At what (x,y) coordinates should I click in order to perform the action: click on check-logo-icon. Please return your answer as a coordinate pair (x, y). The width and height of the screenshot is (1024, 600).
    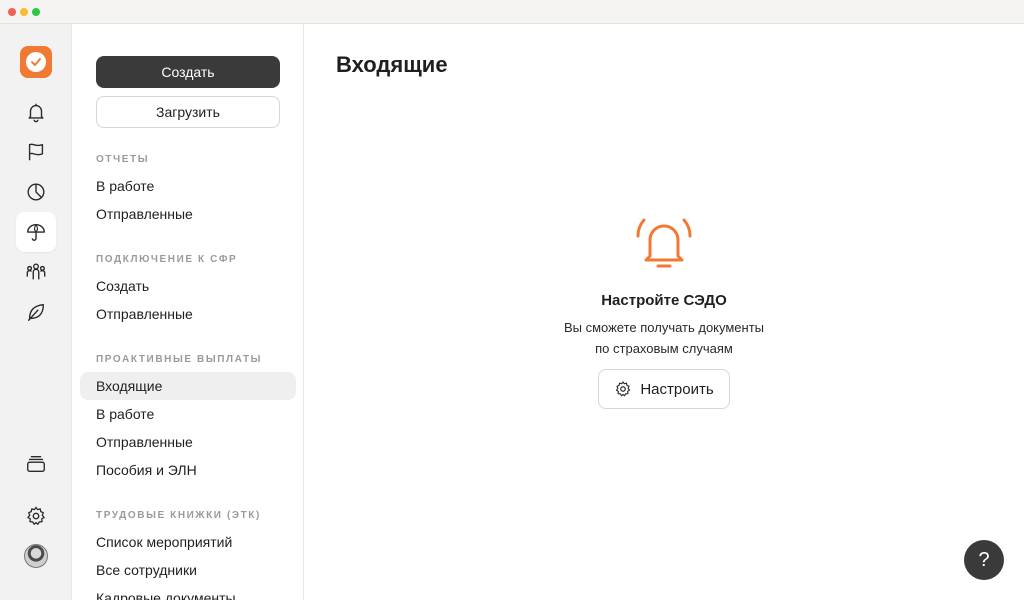
    Looking at the image, I should click on (36, 62).